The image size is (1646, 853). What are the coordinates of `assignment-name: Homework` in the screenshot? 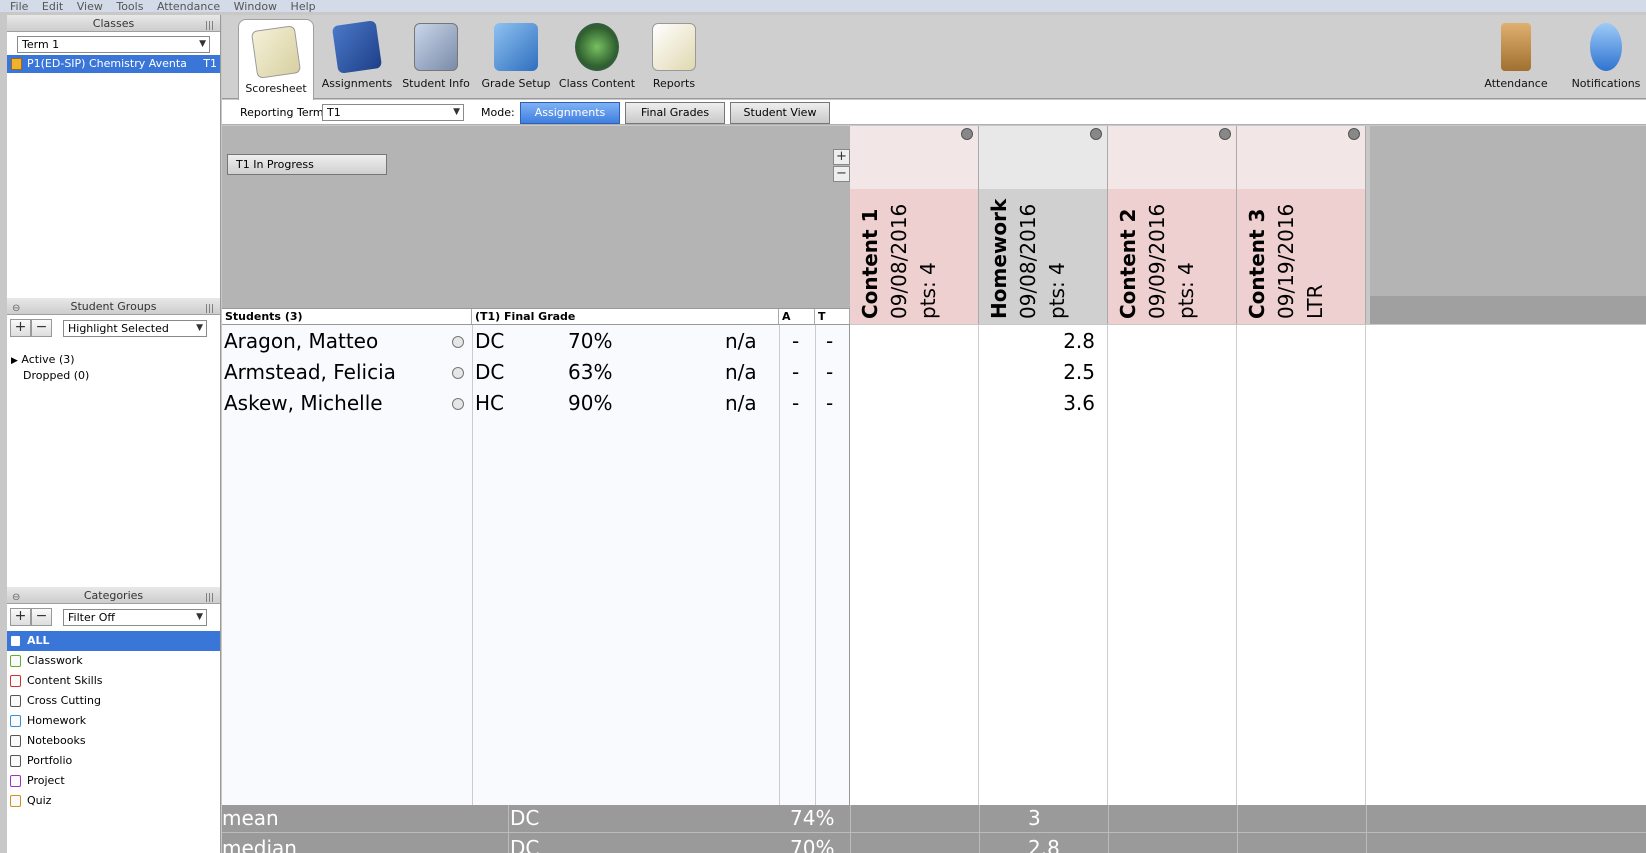 It's located at (999, 258).